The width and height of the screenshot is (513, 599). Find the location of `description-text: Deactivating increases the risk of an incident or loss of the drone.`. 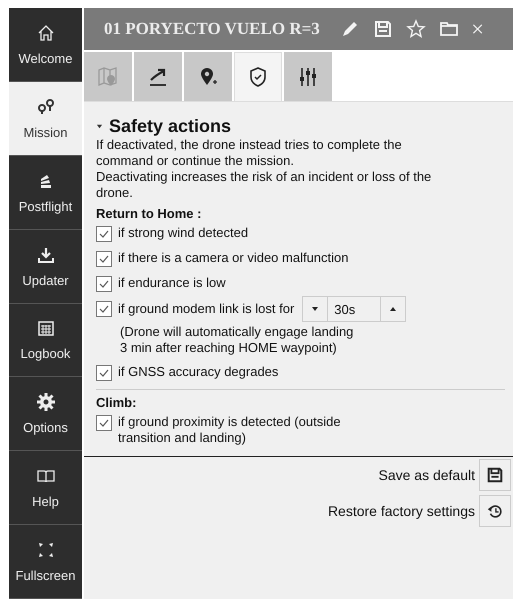

description-text: Deactivating increases the risk of an incident or loss of the drone. is located at coordinates (264, 185).